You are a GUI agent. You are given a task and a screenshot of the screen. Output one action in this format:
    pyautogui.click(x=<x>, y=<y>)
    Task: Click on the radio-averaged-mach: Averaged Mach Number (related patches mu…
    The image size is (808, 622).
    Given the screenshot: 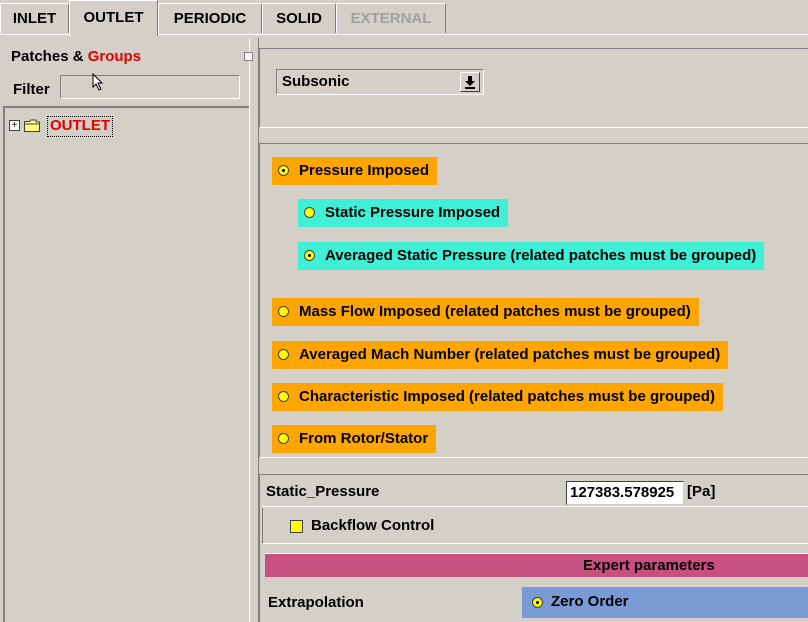 What is the action you would take?
    pyautogui.click(x=500, y=355)
    